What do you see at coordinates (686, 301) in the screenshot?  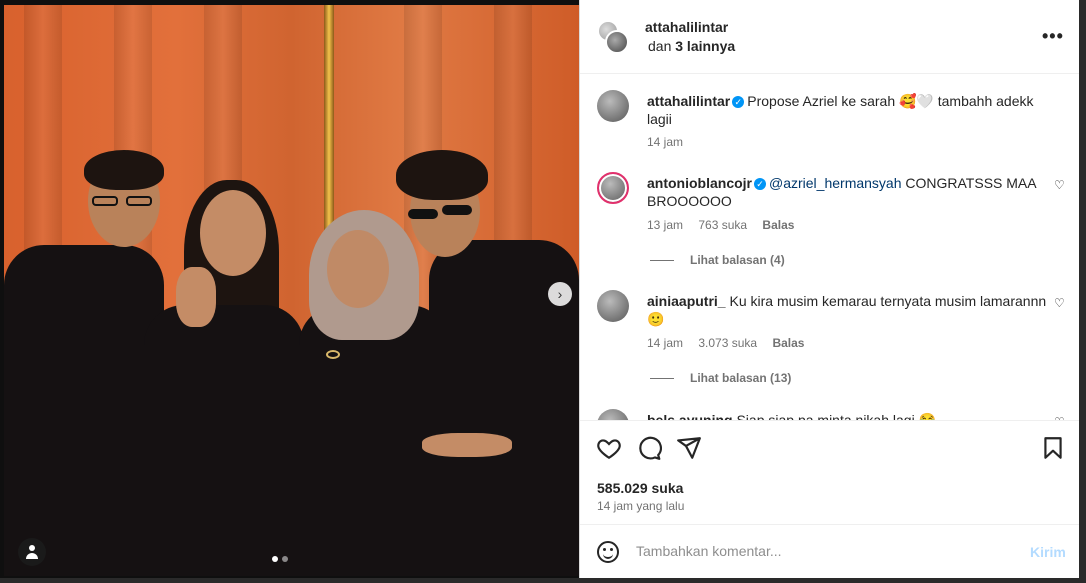 I see `comment-username: ainiaaputri_` at bounding box center [686, 301].